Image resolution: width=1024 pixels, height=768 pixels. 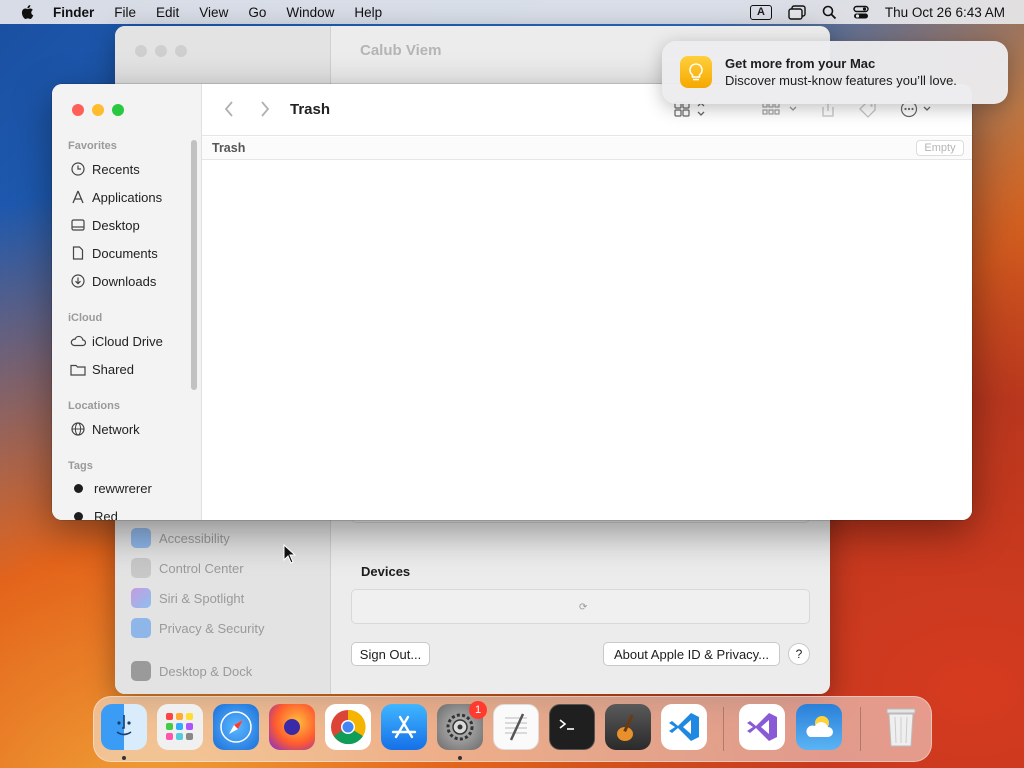 I want to click on sidebar-item-shared: Shared, so click(x=102, y=369).